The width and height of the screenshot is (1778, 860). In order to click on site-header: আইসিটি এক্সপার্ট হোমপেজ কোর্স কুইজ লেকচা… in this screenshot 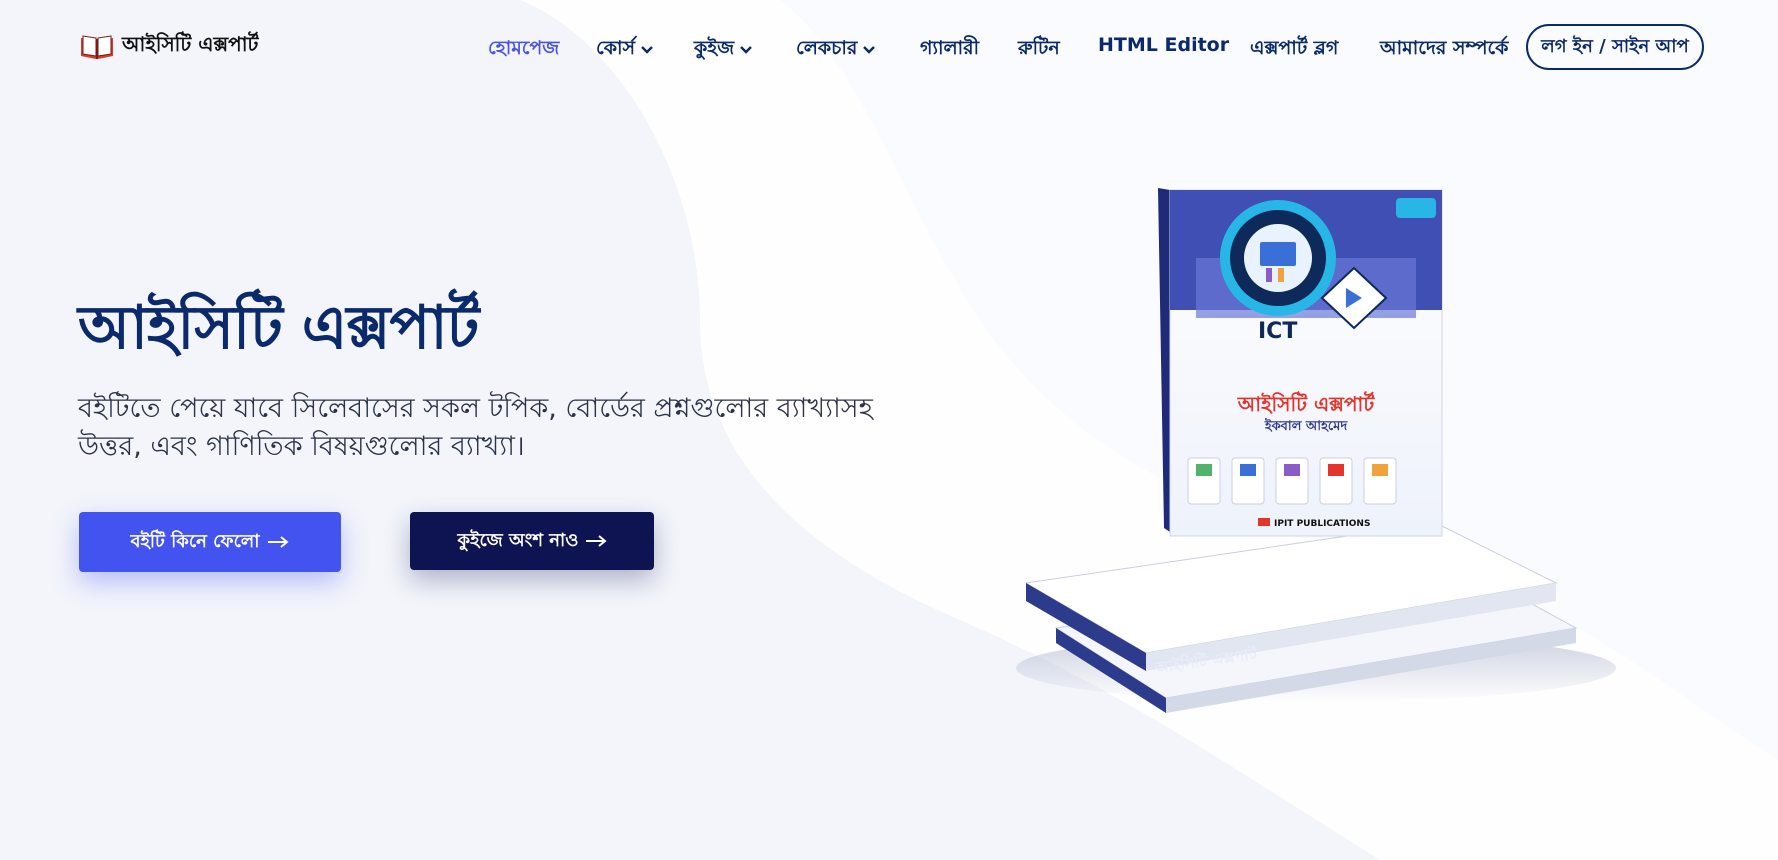, I will do `click(889, 46)`.